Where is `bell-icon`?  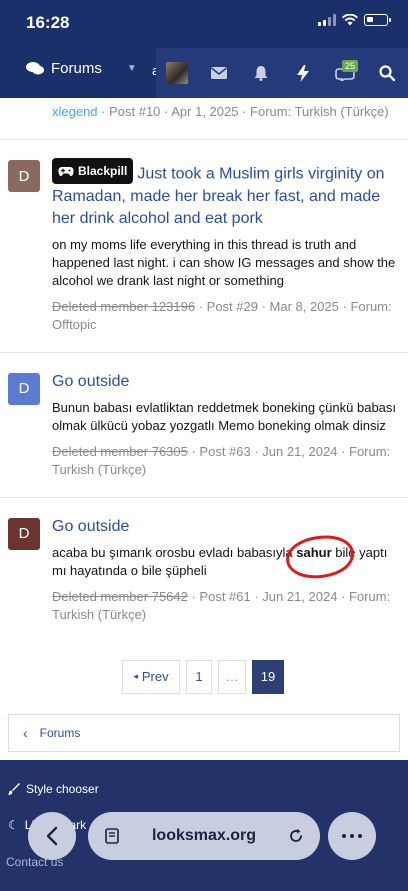 bell-icon is located at coordinates (261, 73).